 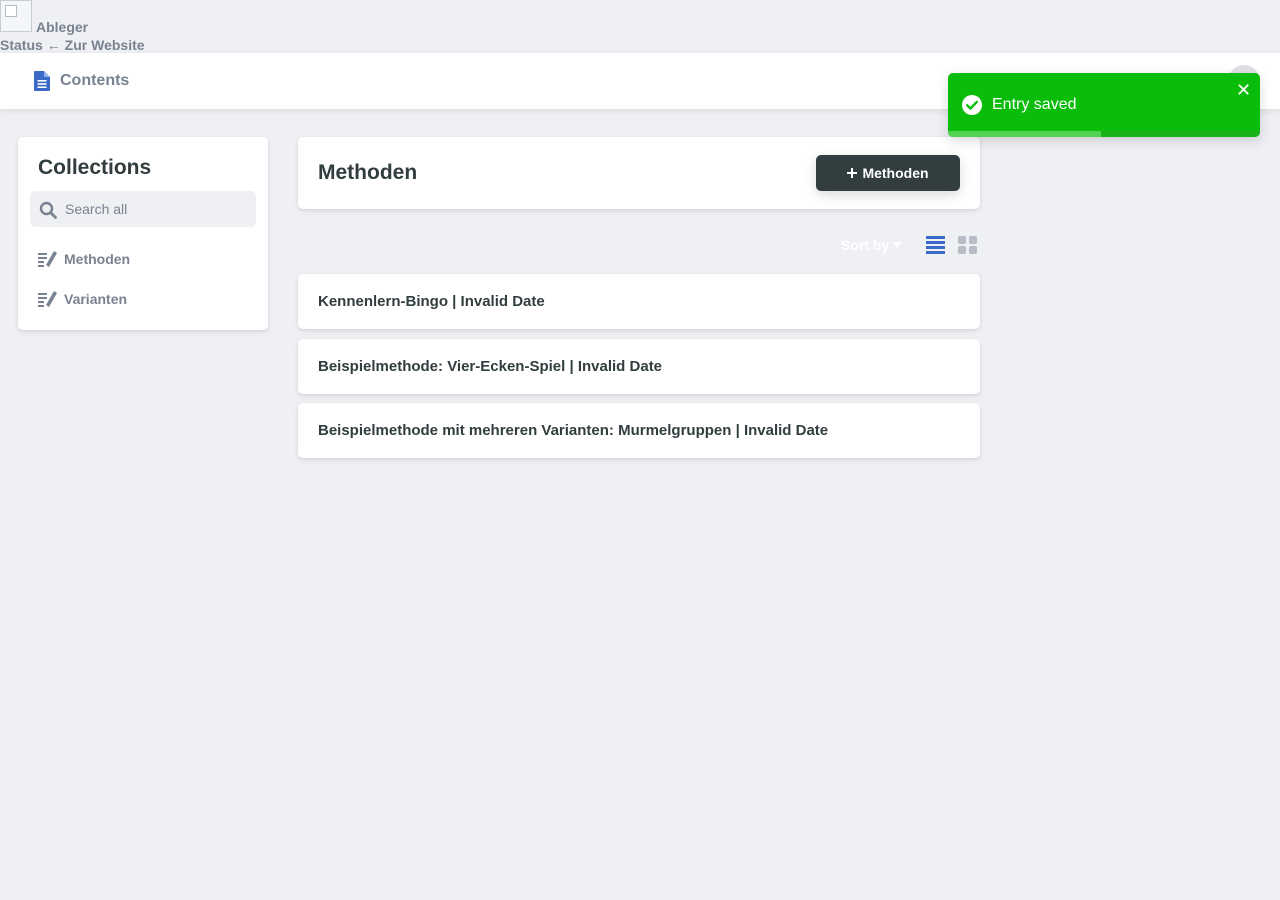 I want to click on nav-contents-label: Contents, so click(x=95, y=80).